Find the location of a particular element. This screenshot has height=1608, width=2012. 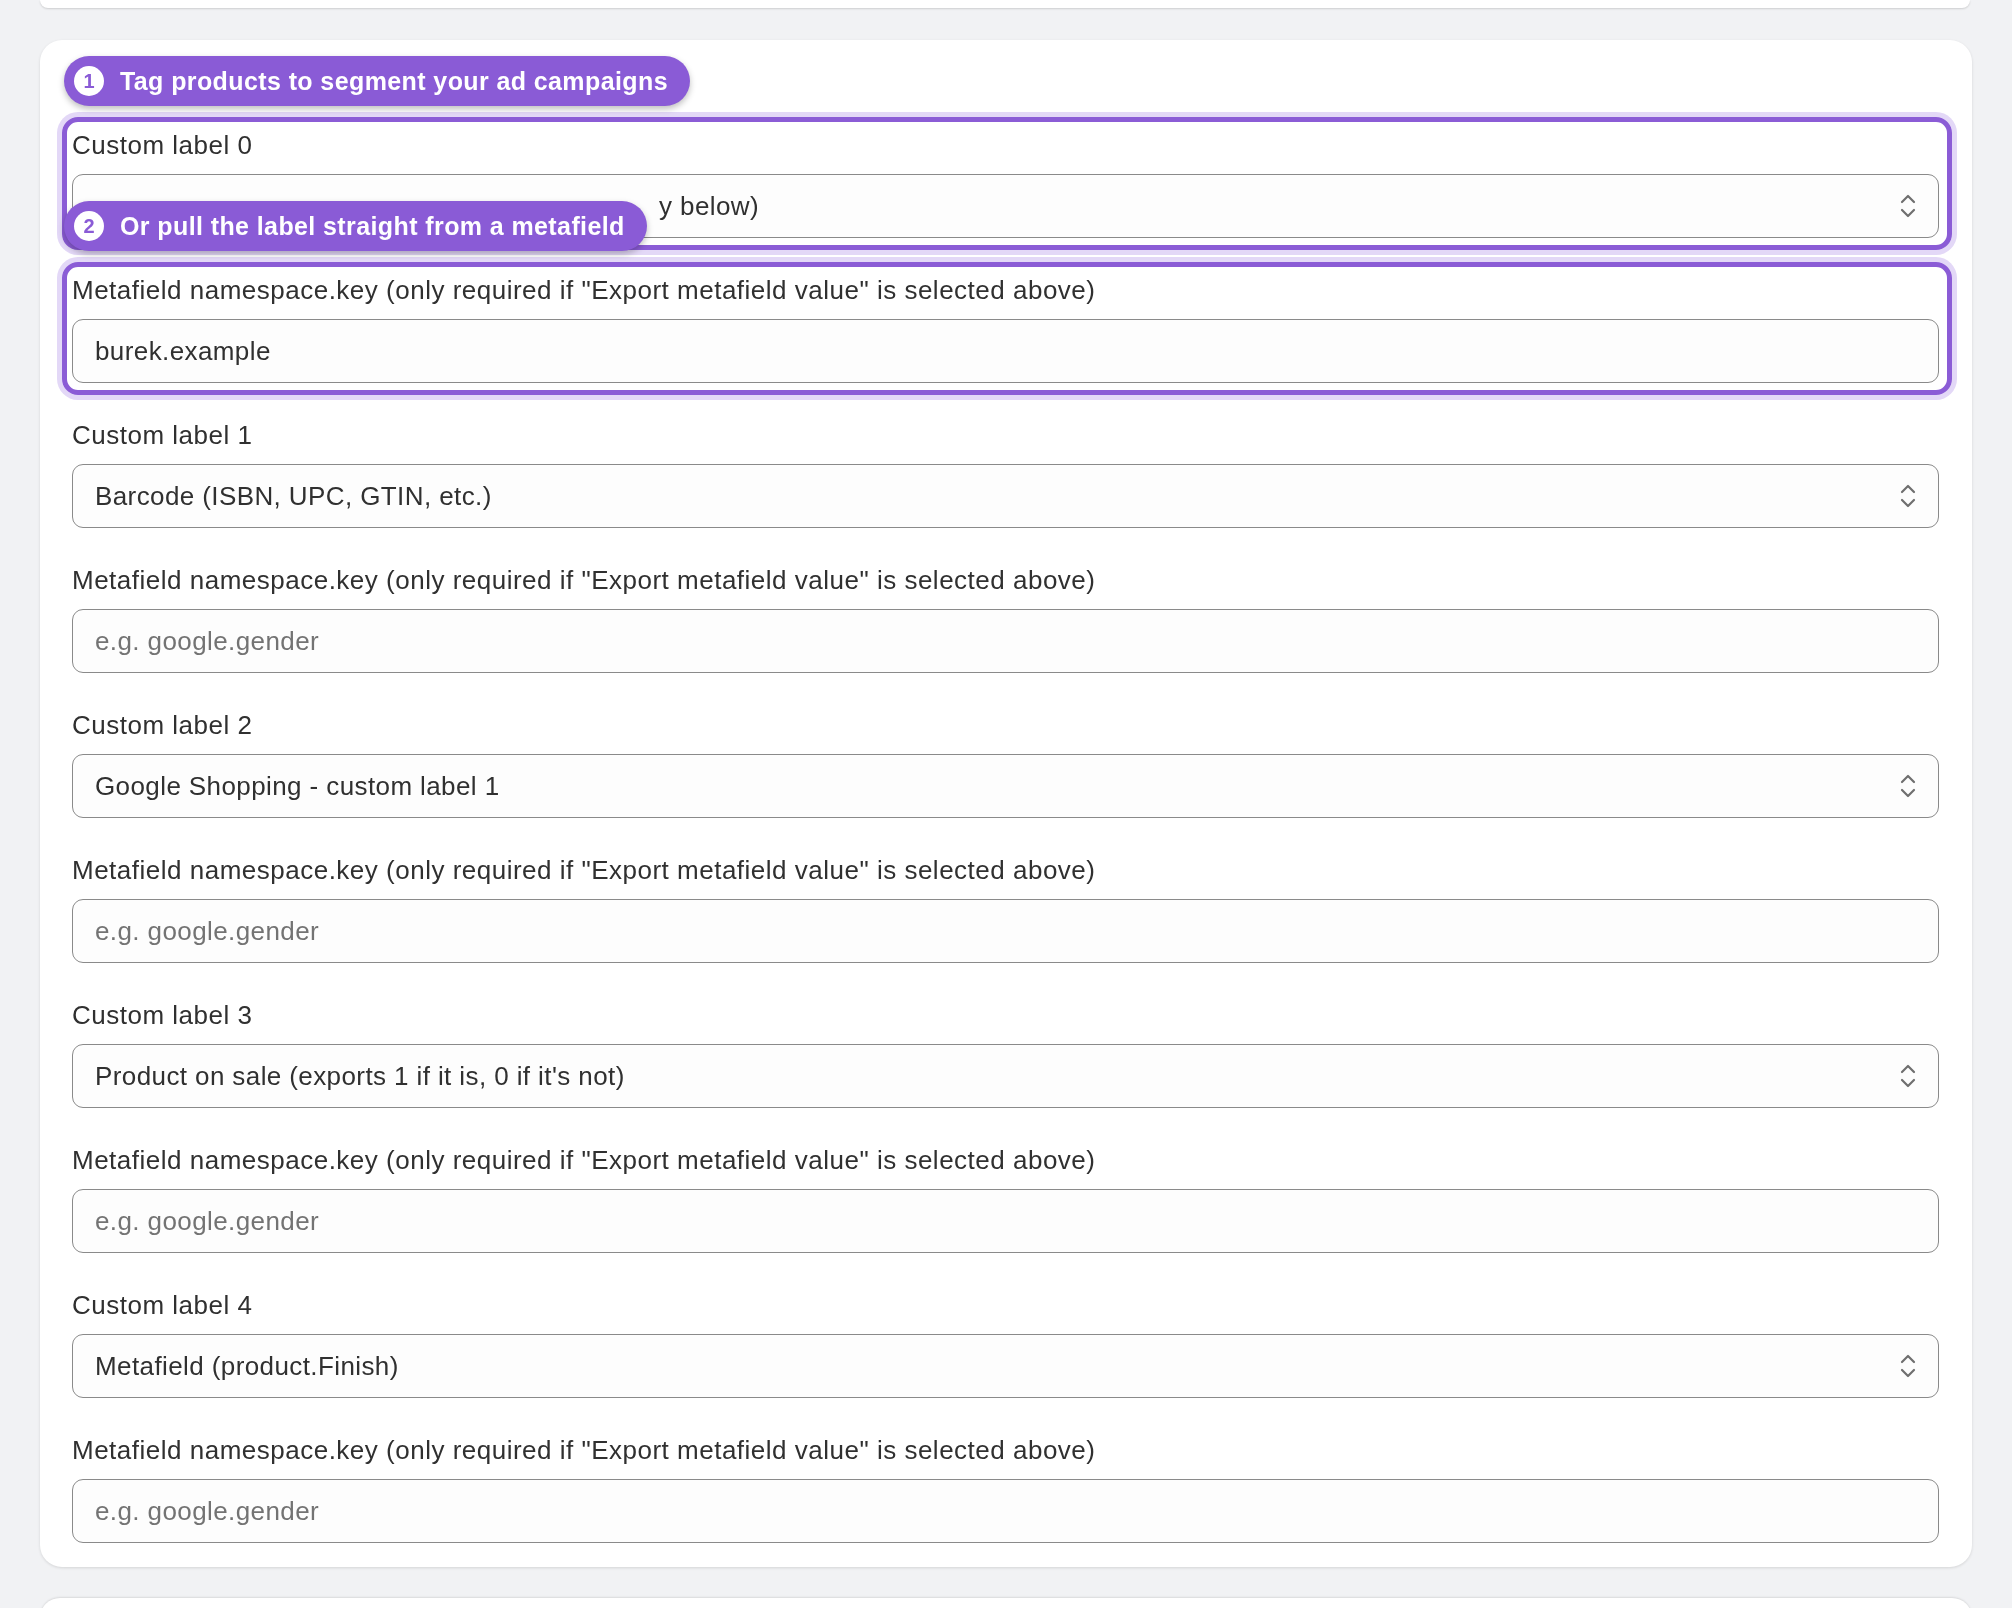

select-field: Barcode (ISBN, UPC, GTIN, etc.) is located at coordinates (1005, 496).